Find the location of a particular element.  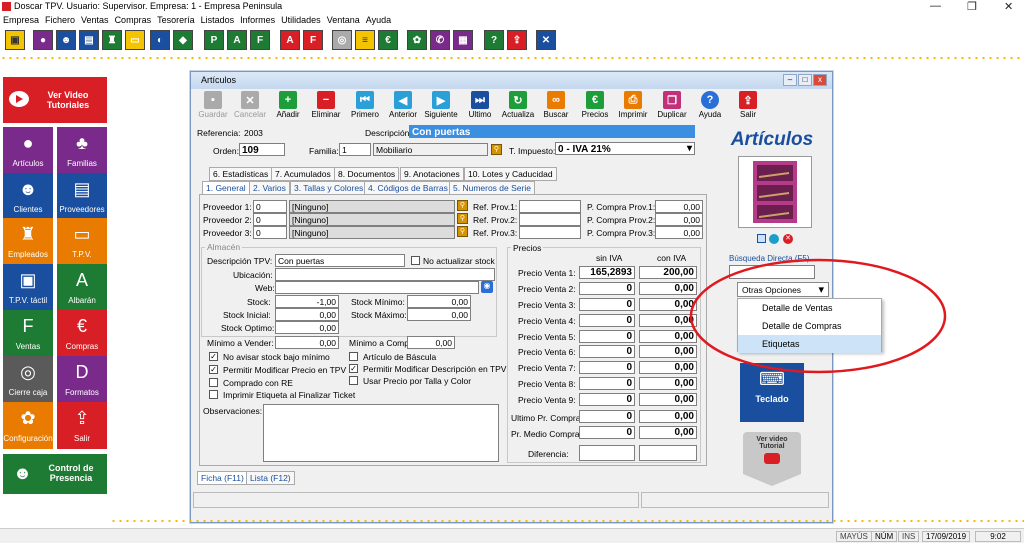

tab-documentos: 8. Documentos is located at coordinates (367, 174).